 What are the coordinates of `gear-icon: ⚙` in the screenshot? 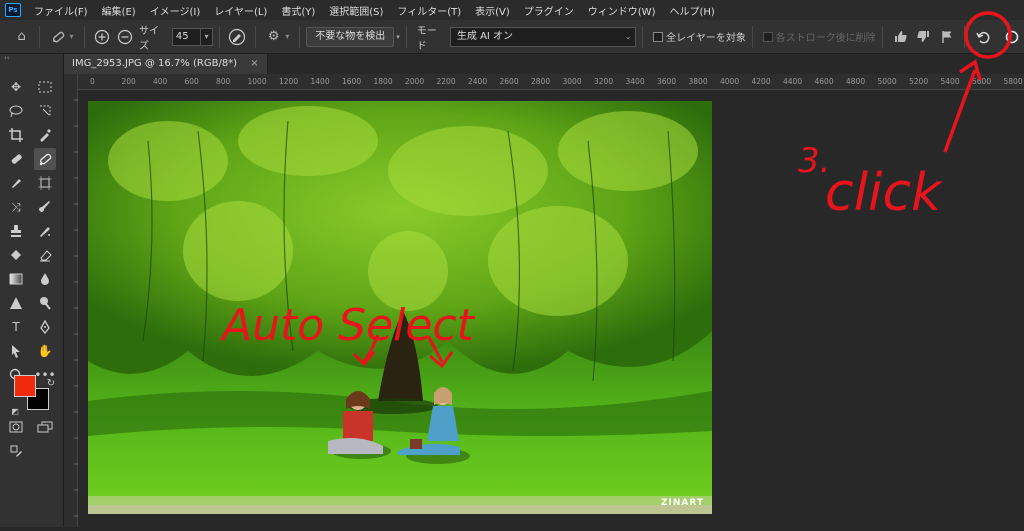 It's located at (273, 37).